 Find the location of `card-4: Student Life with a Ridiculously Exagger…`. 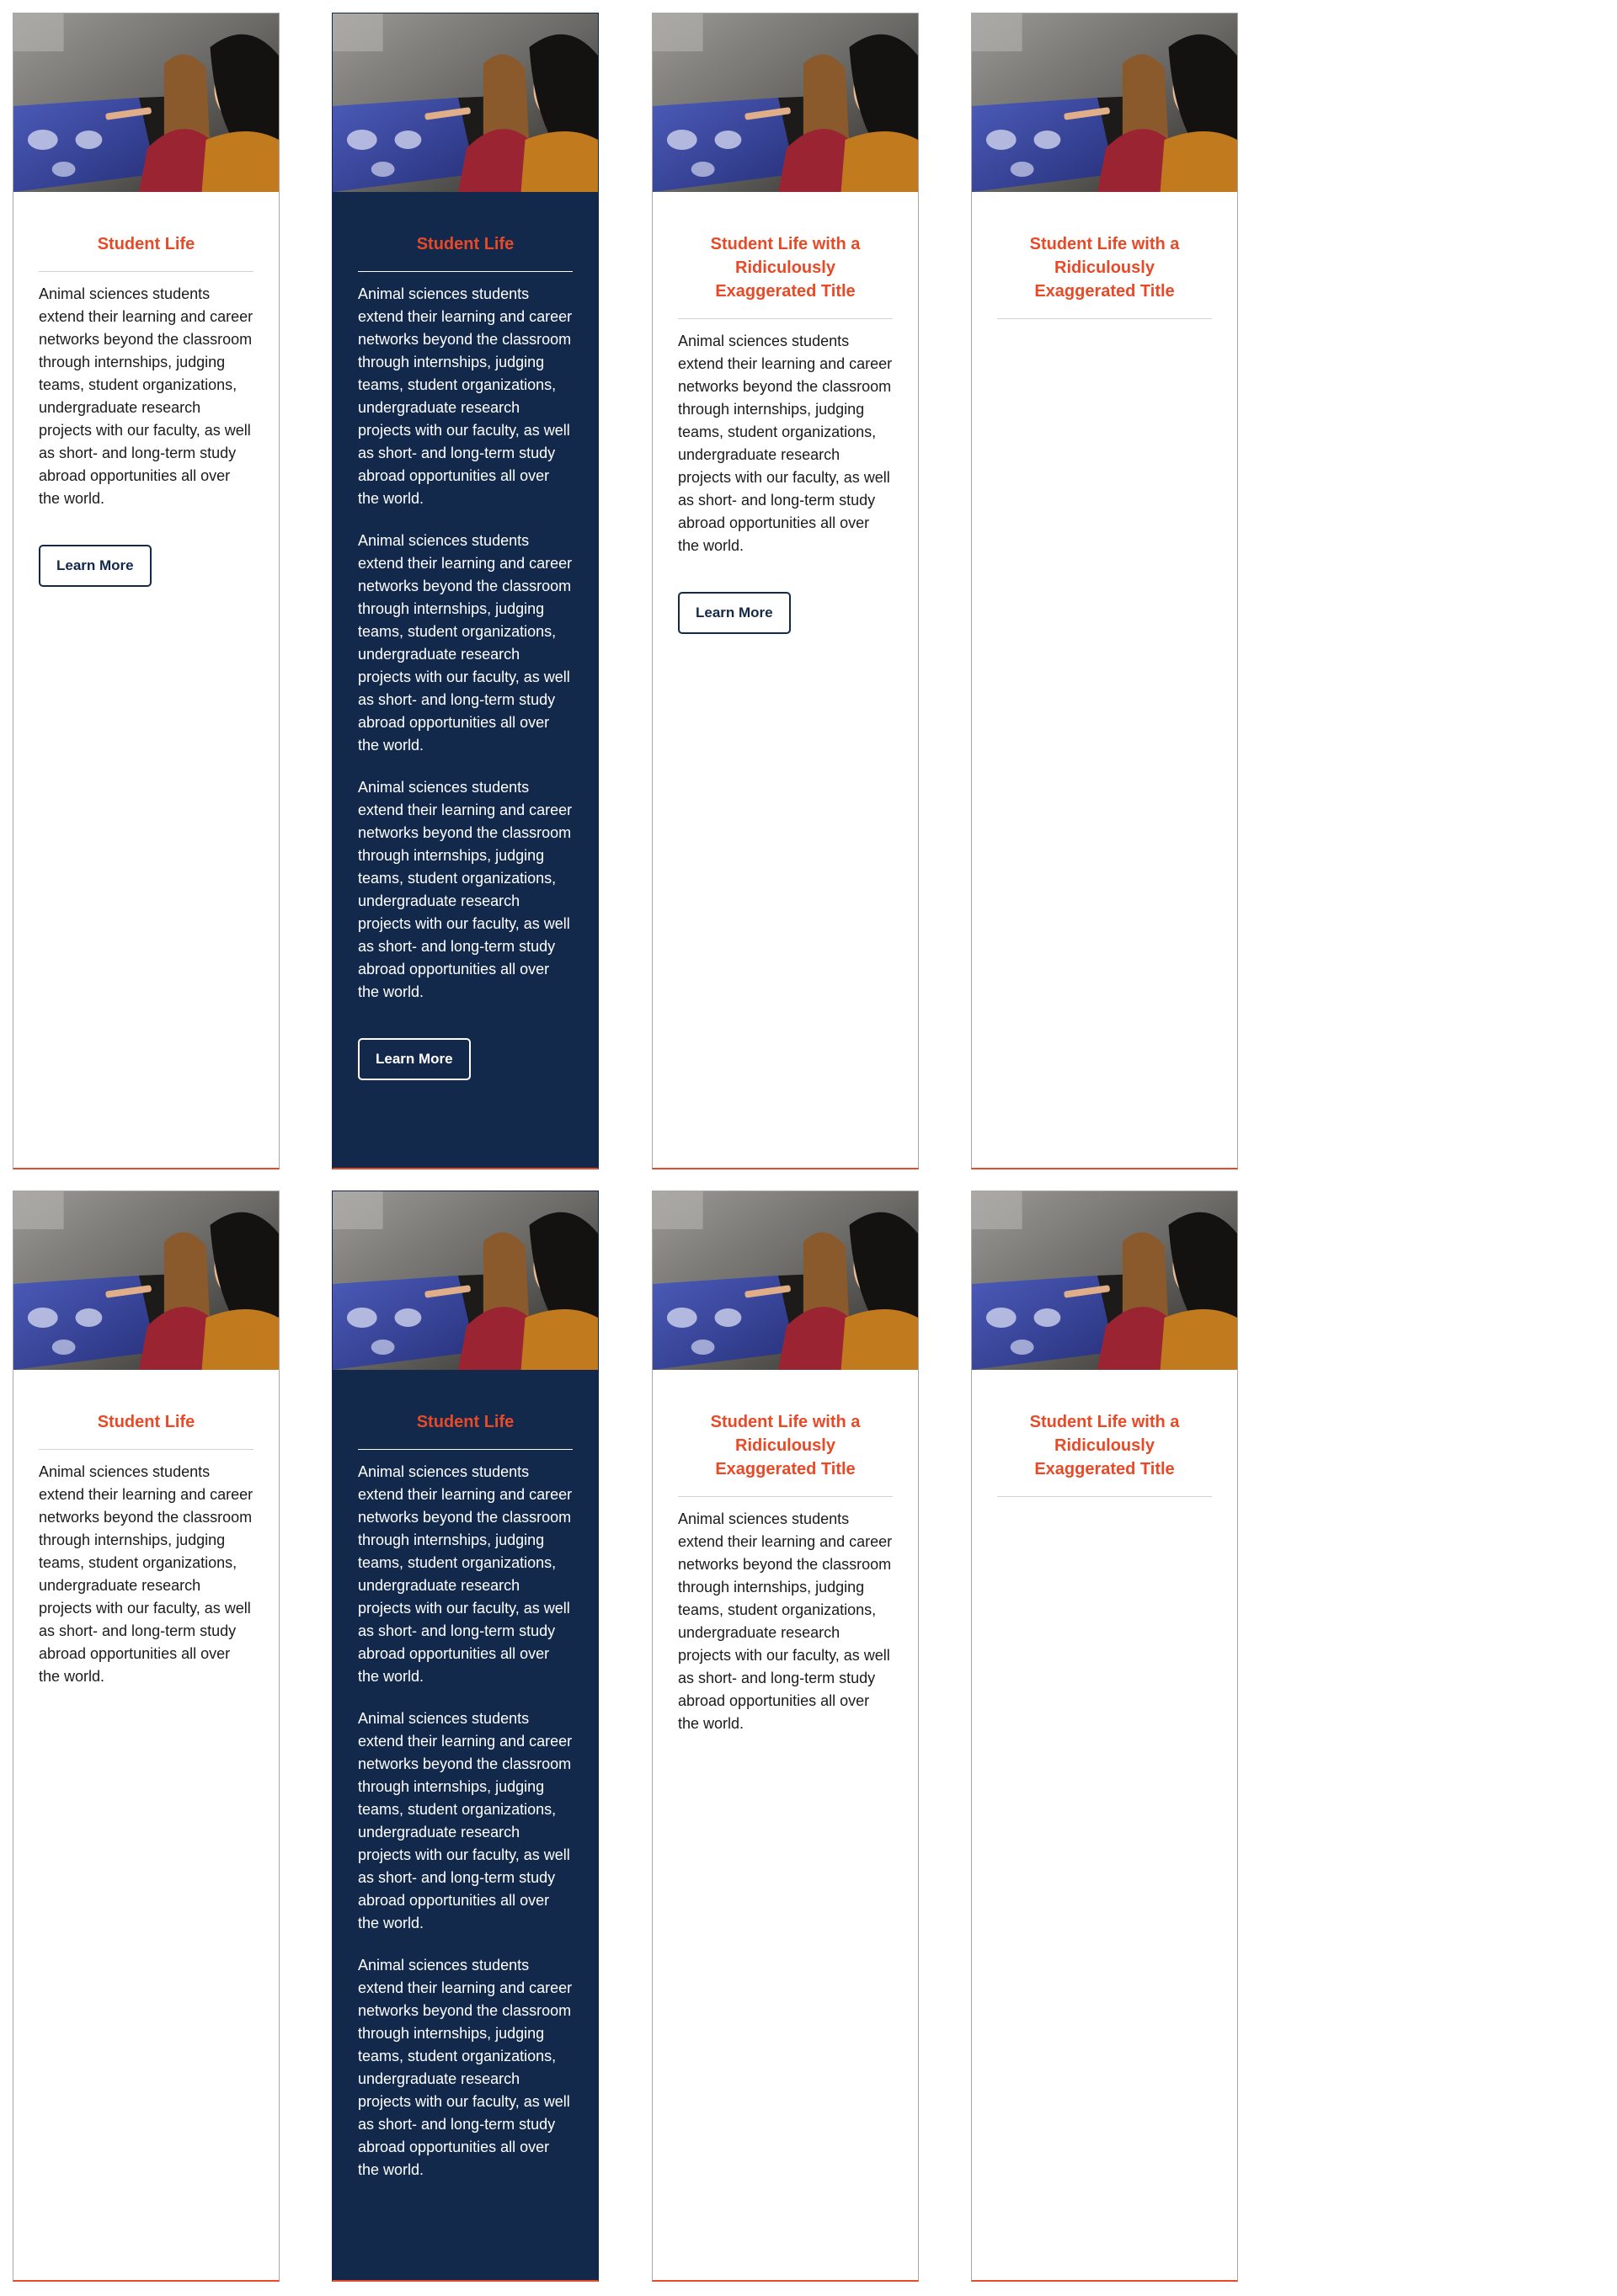

card-4: Student Life with a Ridiculously Exagger… is located at coordinates (1104, 591).